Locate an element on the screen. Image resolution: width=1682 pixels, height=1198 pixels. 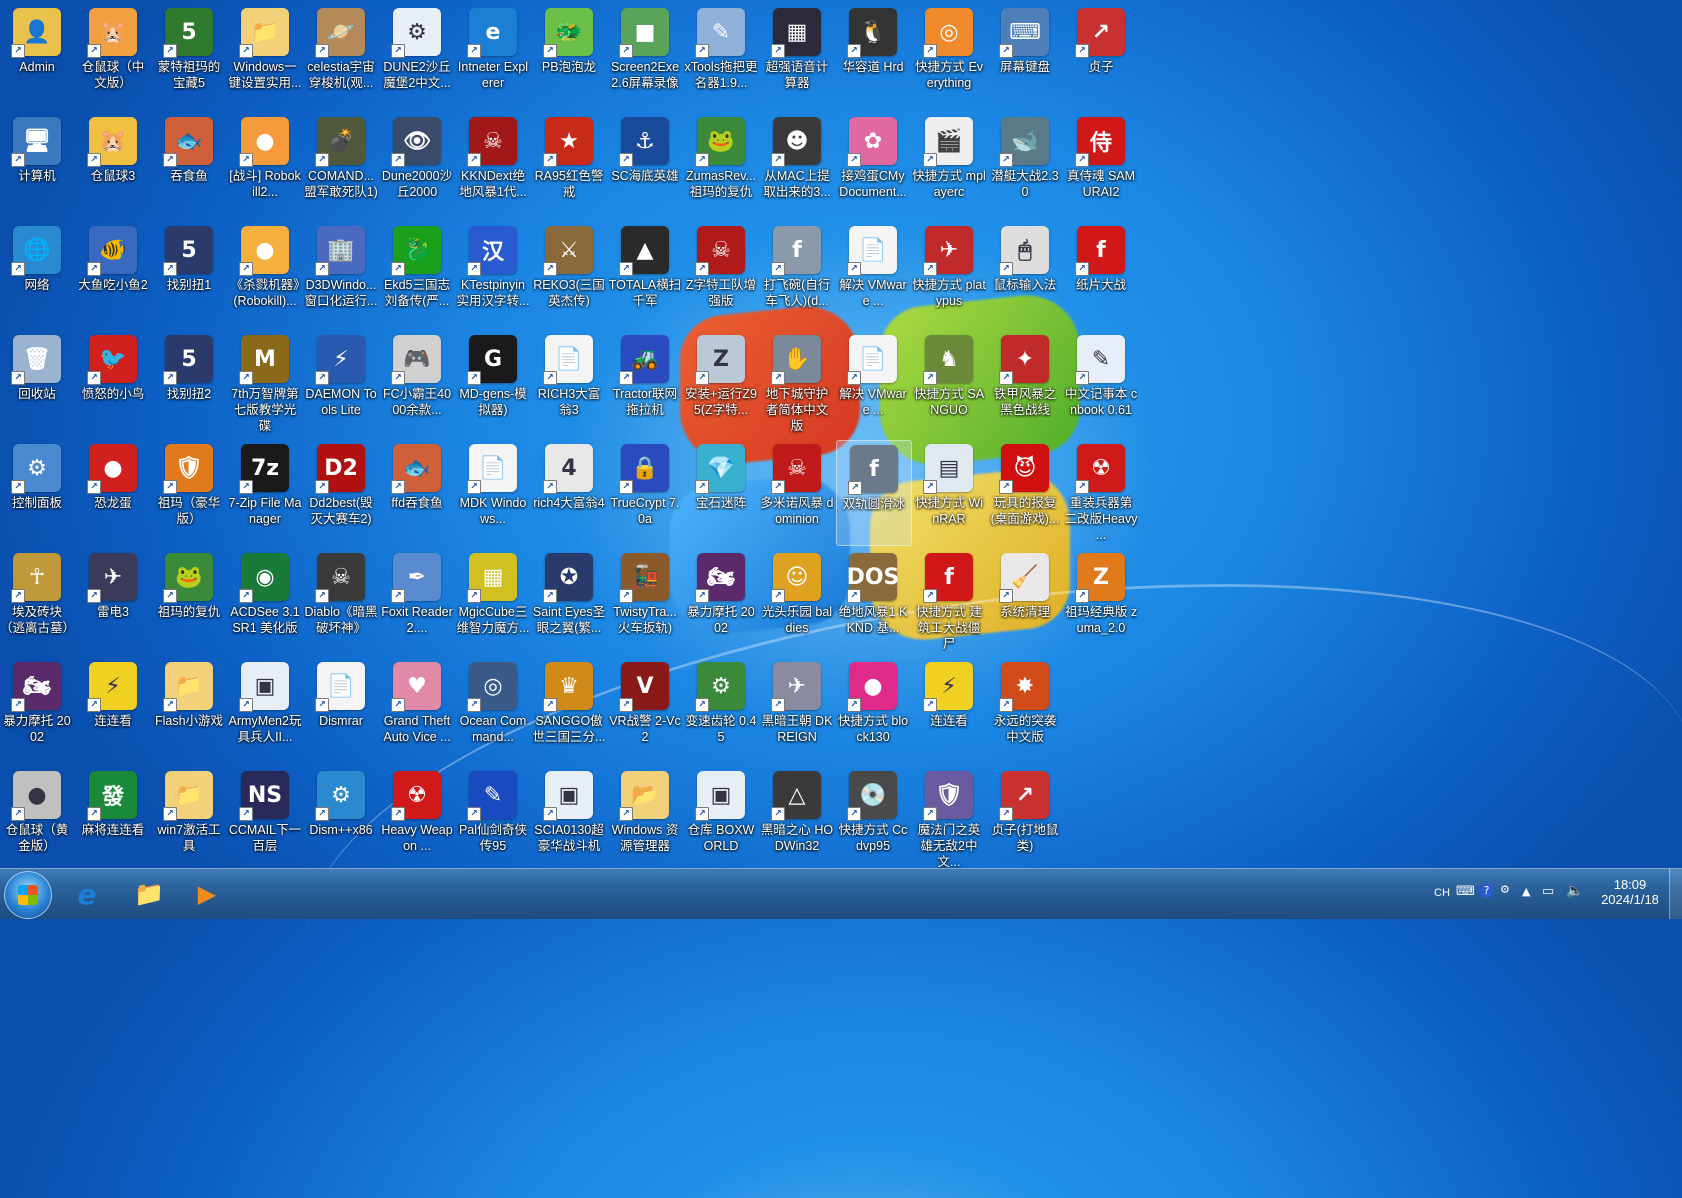
desktop-icon: ⚙ ↗ 变速齿轮 0.45 is located at coordinates (721, 710).